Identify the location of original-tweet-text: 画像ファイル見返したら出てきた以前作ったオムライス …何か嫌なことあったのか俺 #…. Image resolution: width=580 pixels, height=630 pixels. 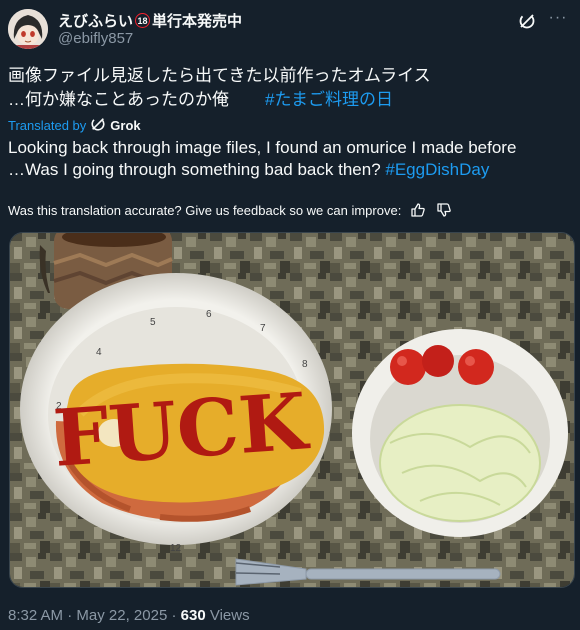
(290, 88).